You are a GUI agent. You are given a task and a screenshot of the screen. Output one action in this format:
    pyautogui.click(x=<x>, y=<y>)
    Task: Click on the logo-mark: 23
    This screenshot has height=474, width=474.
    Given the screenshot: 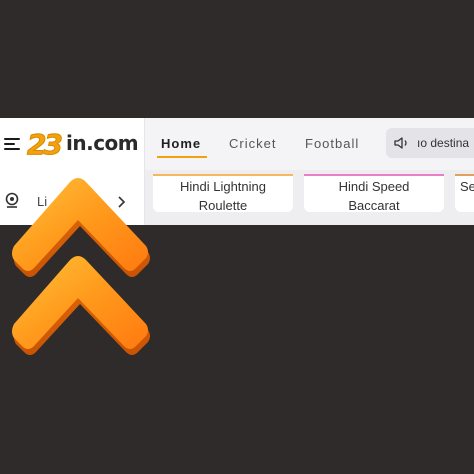 What is the action you would take?
    pyautogui.click(x=45, y=145)
    